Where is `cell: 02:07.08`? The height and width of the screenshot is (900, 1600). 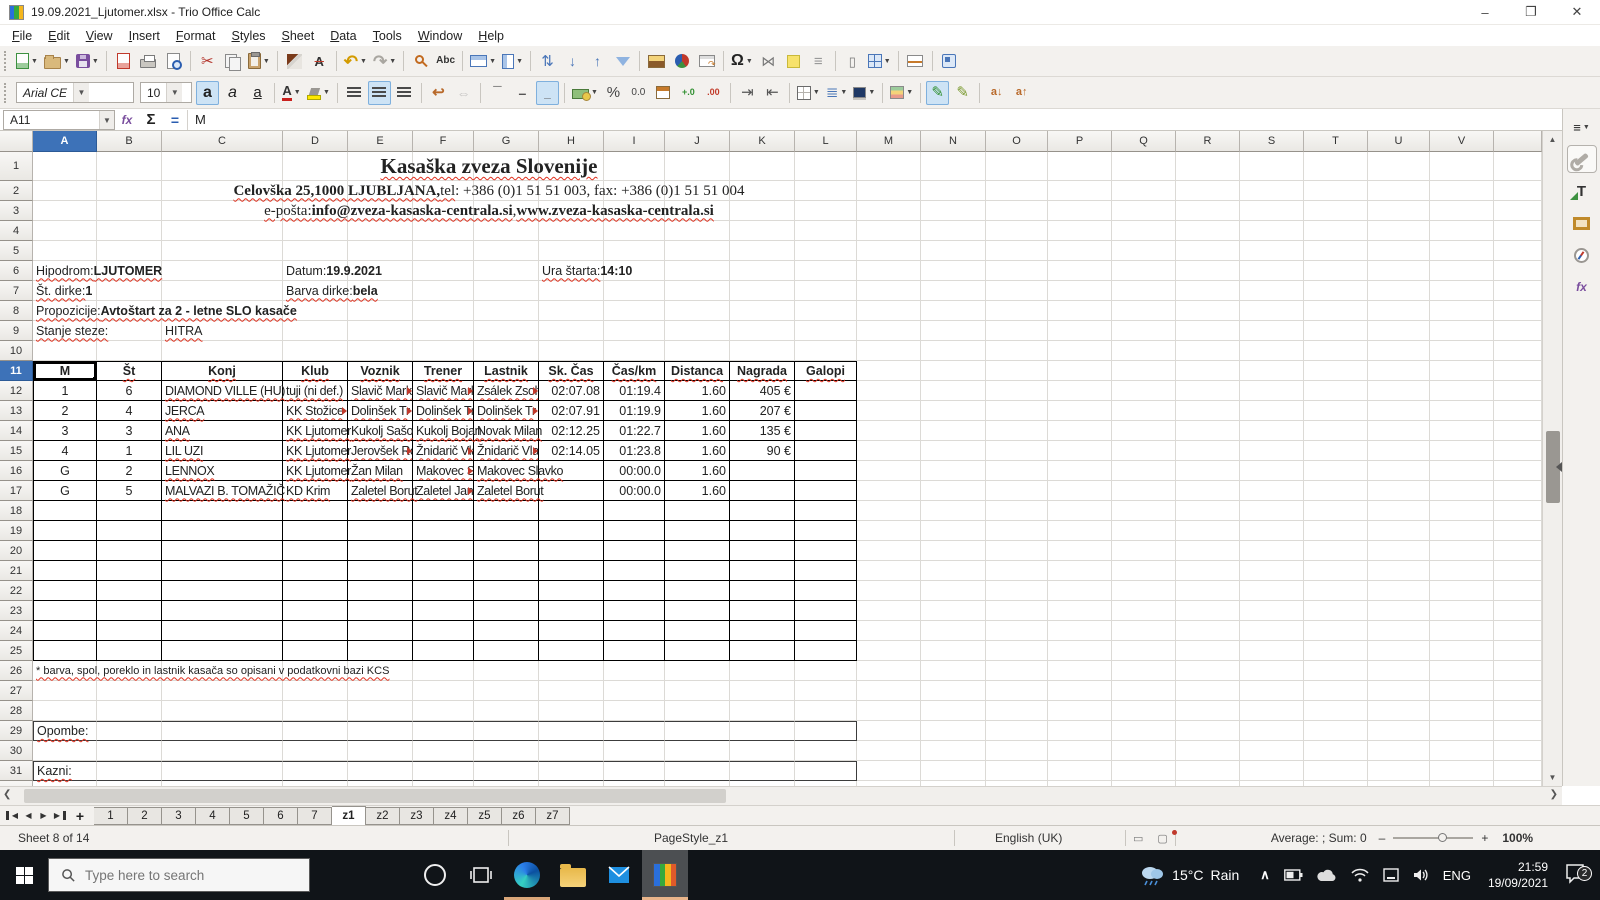 cell: 02:07.08 is located at coordinates (571, 391).